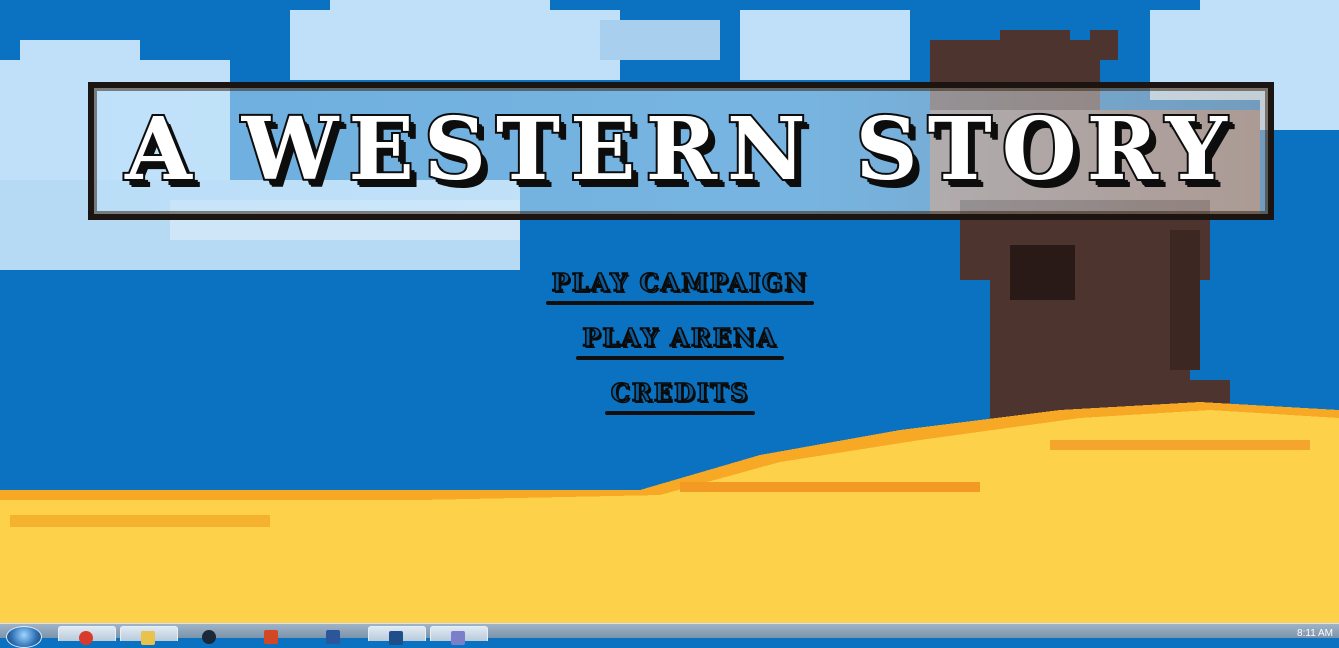 The height and width of the screenshot is (648, 1339). Describe the element at coordinates (680, 396) in the screenshot. I see `credits-button: CREDITS` at that location.